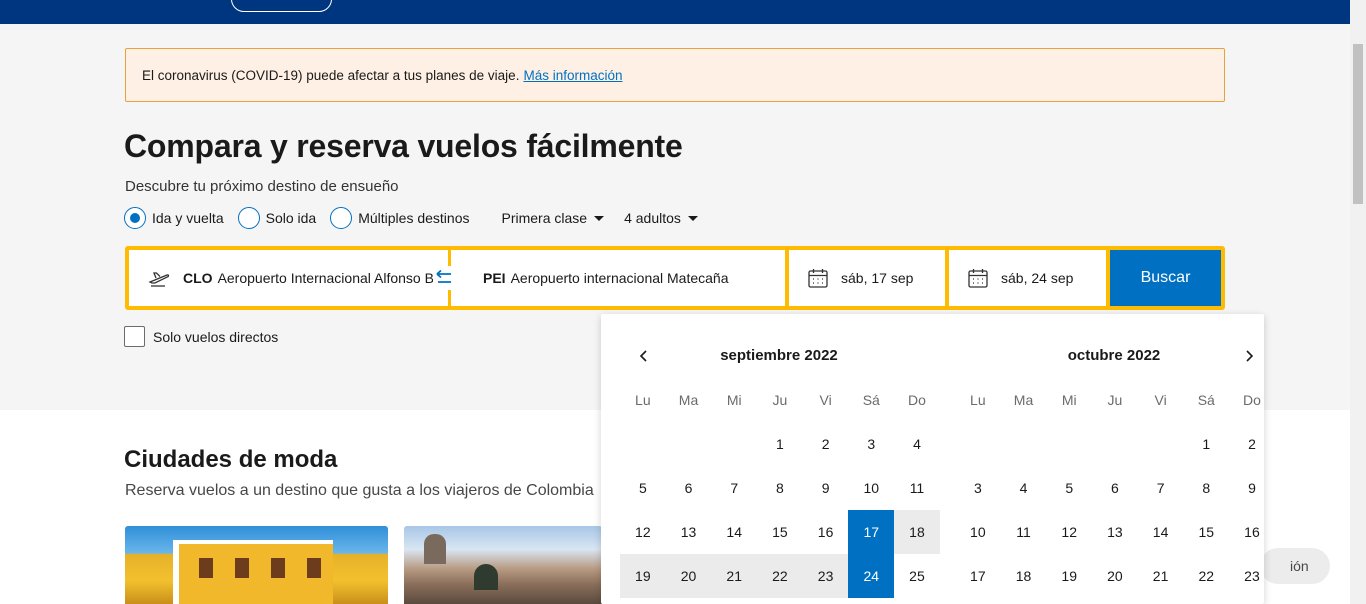 This screenshot has width=1366, height=604. I want to click on calendar-day: 24, so click(871, 576).